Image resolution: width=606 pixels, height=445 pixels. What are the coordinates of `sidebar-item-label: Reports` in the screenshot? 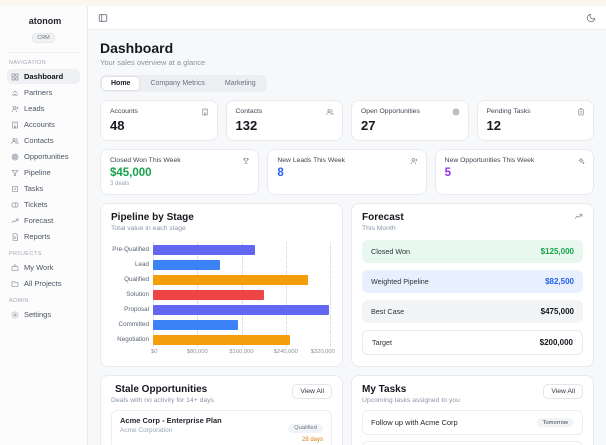 It's located at (37, 236).